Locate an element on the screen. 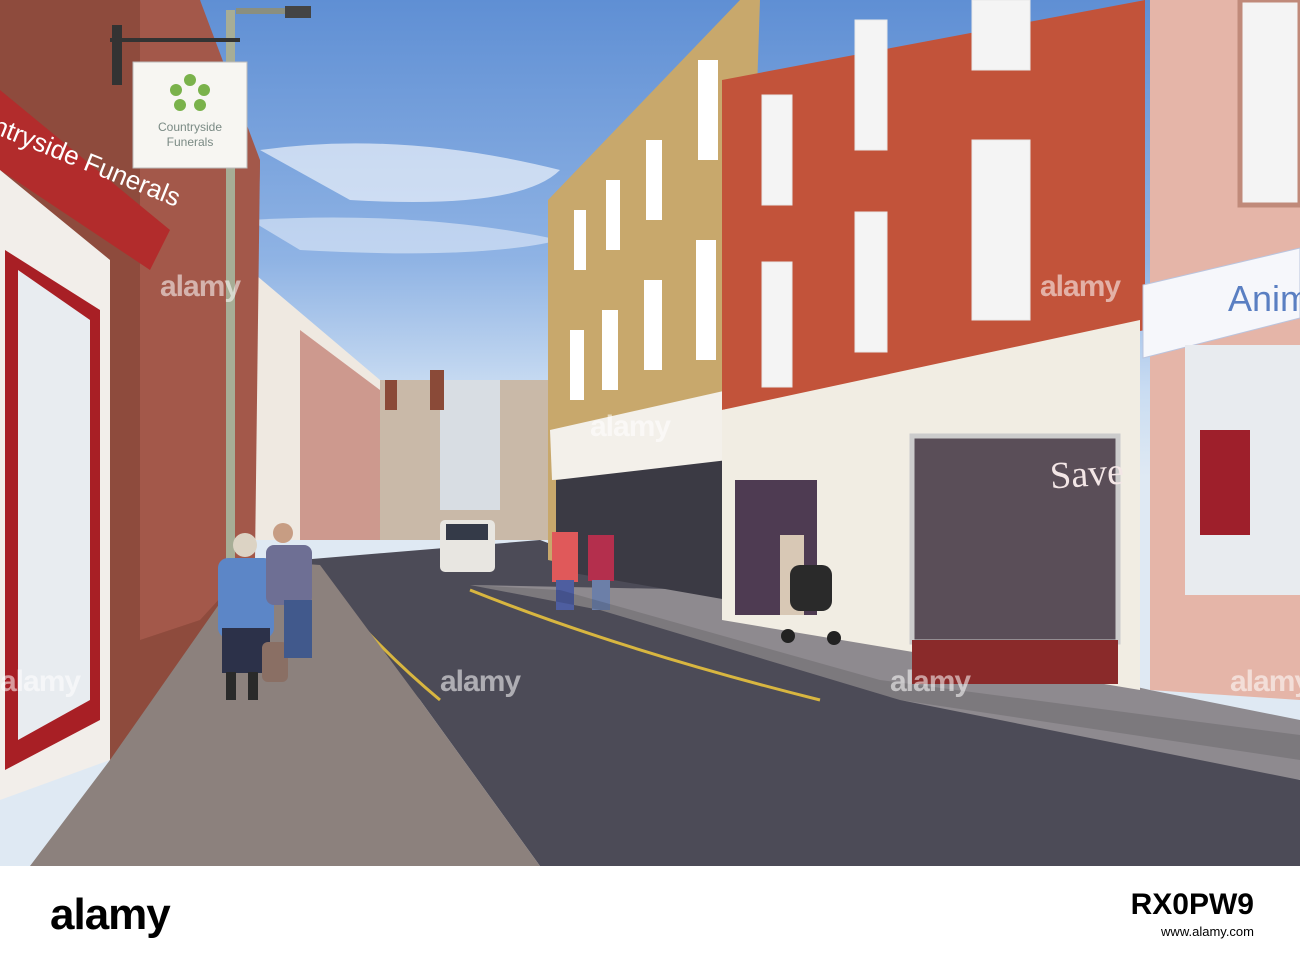 Image resolution: width=1300 pixels, height=957 pixels. sign-bracket is located at coordinates (117, 55).